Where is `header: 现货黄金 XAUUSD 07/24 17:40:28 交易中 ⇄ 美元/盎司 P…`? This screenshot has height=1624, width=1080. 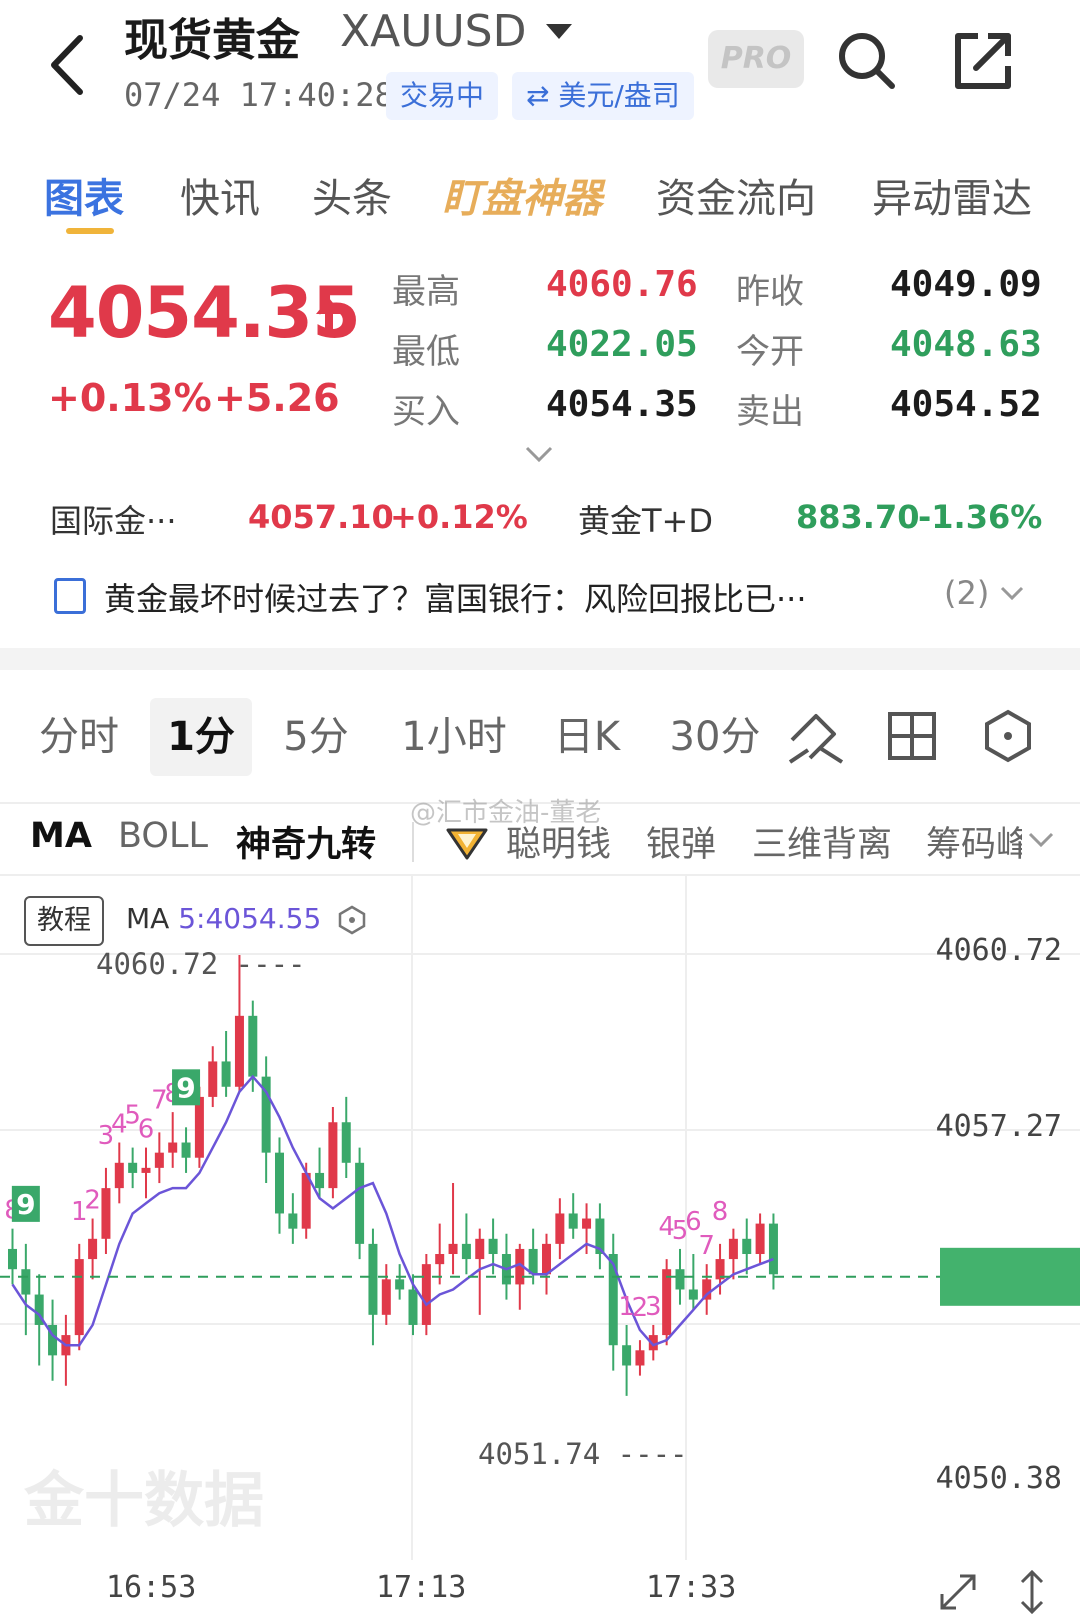 header: 现货黄金 XAUUSD 07/24 17:40:28 交易中 ⇄ 美元/盎司 P… is located at coordinates (540, 65).